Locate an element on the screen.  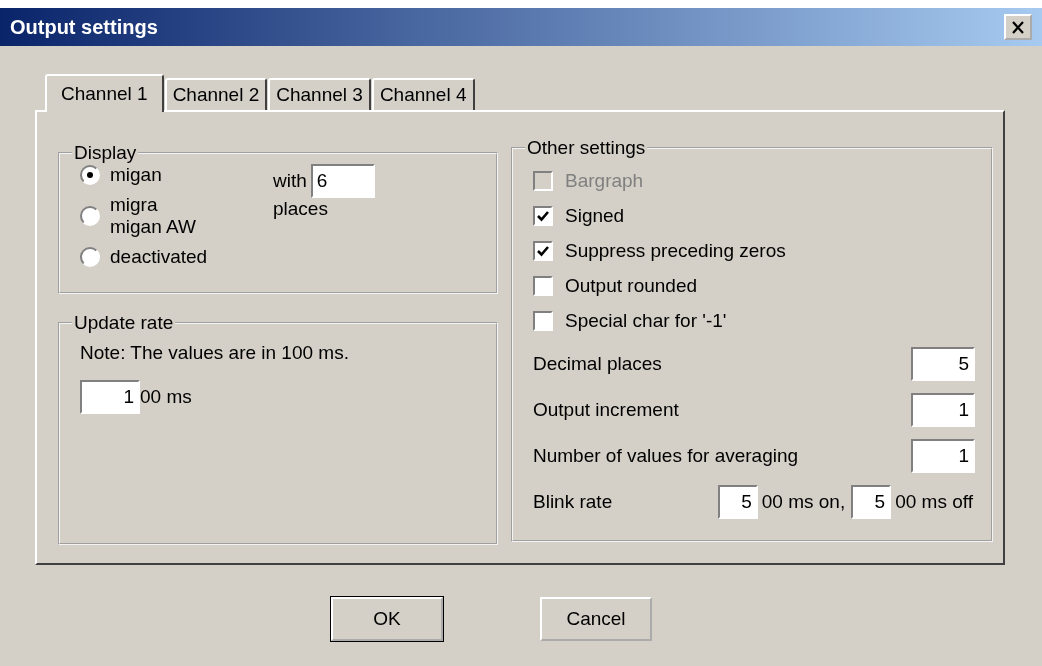
group-title: Display is located at coordinates (105, 153).